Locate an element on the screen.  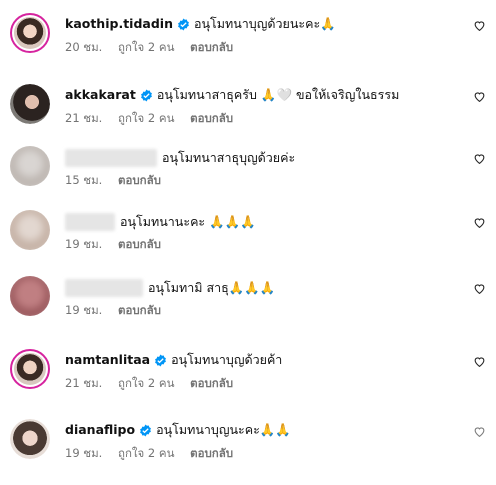
comment-username: kaothip.tidadin is located at coordinates (119, 24).